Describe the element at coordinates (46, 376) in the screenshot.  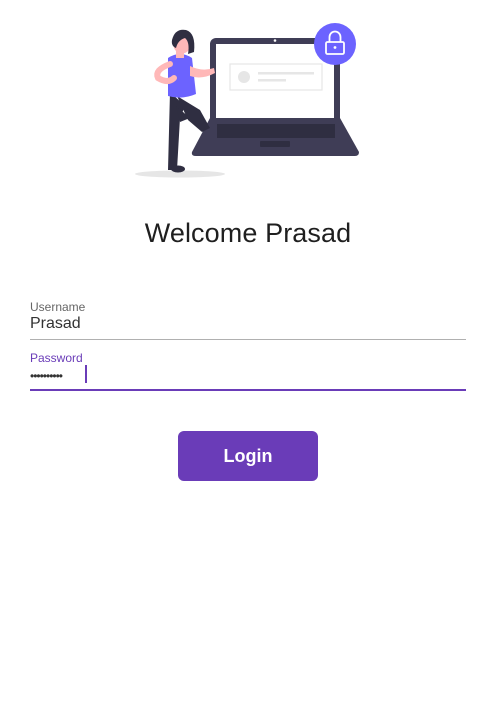
I see `password-input: ••••••••••` at that location.